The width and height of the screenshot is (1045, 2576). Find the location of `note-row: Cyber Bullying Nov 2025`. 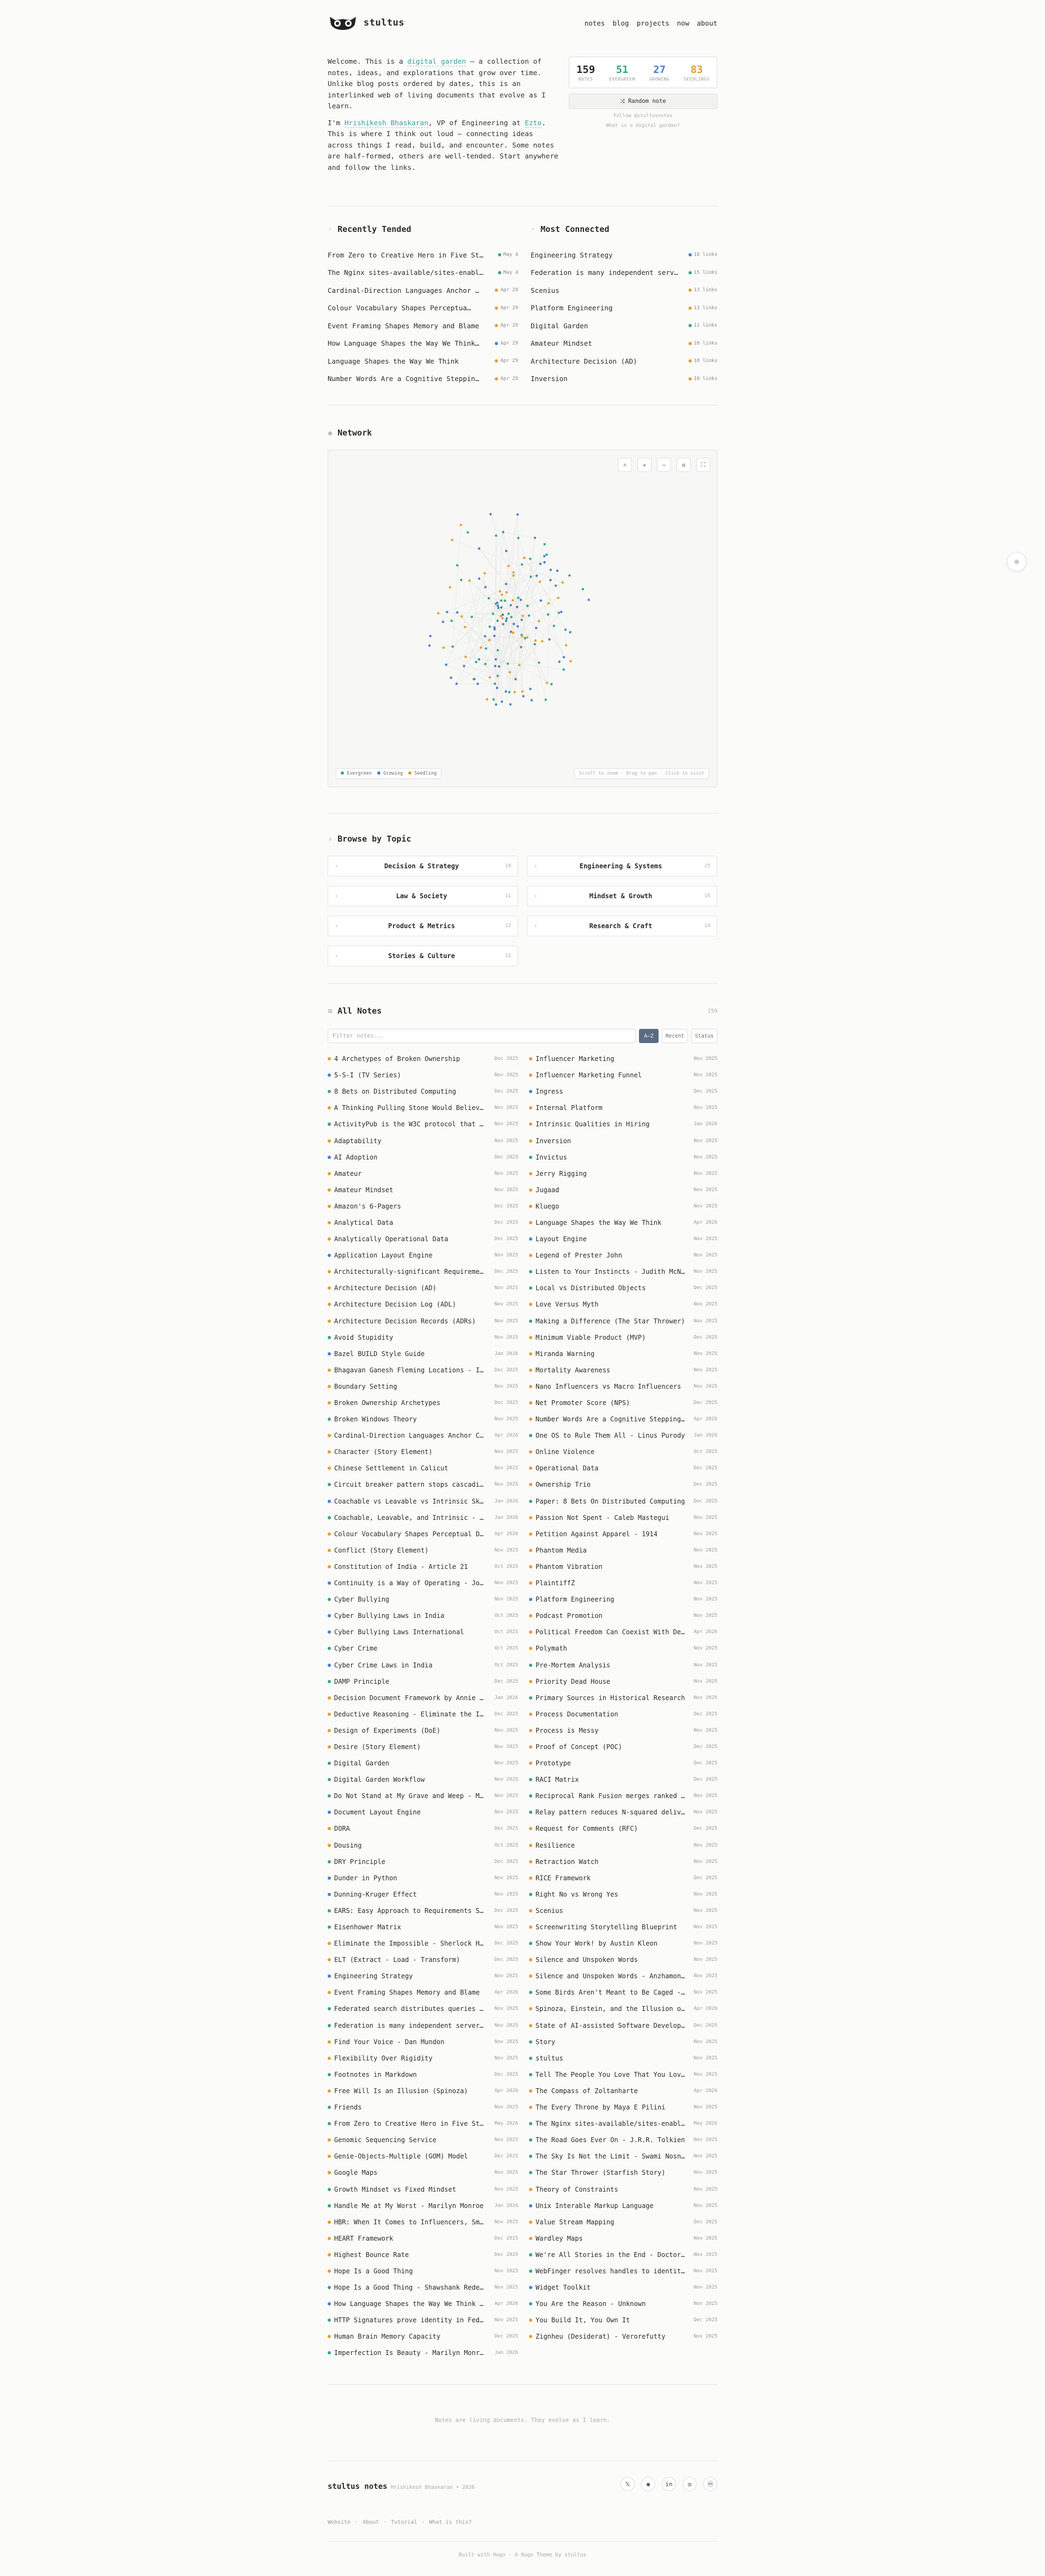

note-row: Cyber Bullying Nov 2025 is located at coordinates (423, 1599).